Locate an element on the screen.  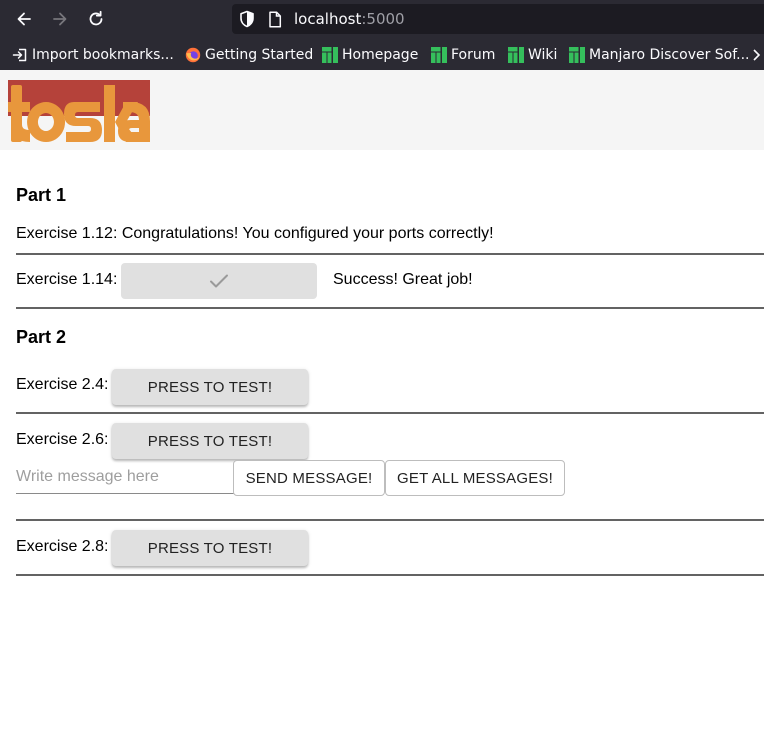
get-all-messages-button: GET ALL MESSAGES! is located at coordinates (475, 478).